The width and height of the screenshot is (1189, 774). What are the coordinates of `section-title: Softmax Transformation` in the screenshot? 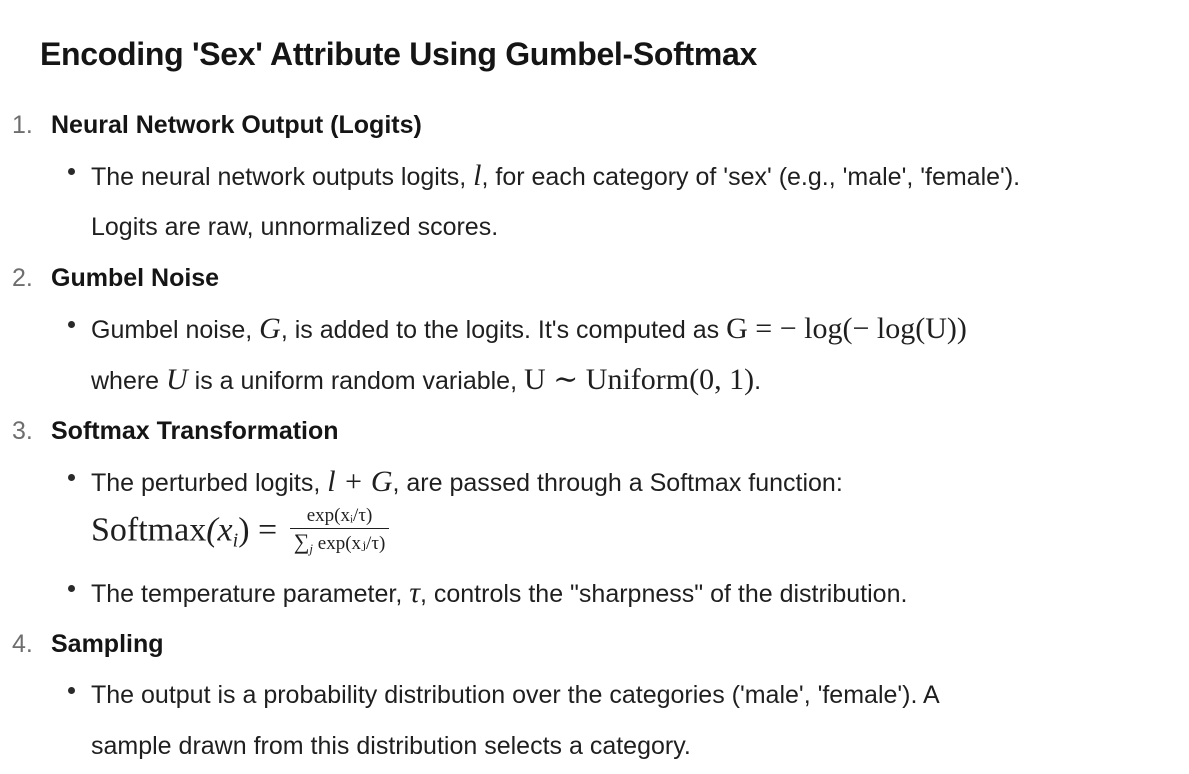 It's located at (195, 431).